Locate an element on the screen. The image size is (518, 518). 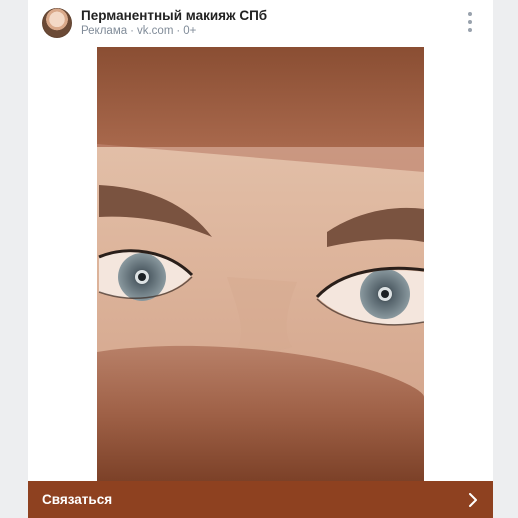
author-avatar is located at coordinates (57, 23).